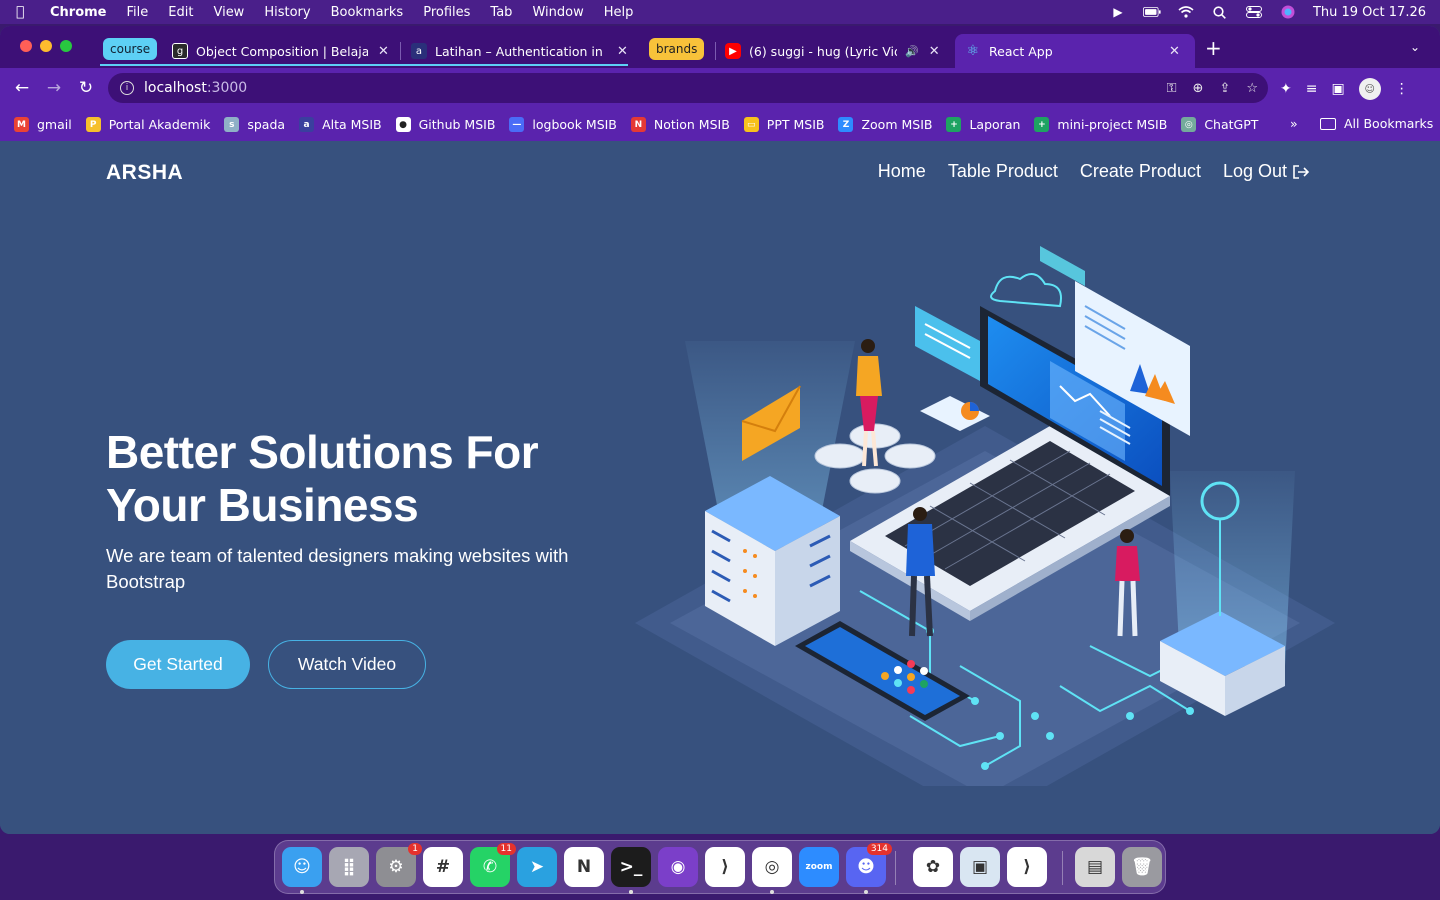 Image resolution: width=1440 pixels, height=900 pixels. What do you see at coordinates (783, 124) in the screenshot?
I see `bookmark-item: ▭ PPT MSIB` at bounding box center [783, 124].